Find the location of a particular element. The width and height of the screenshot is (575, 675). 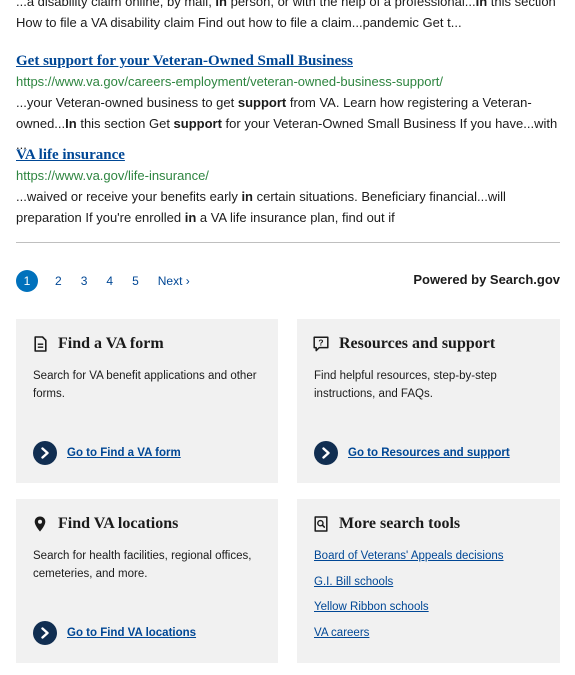

go-to-find-va-locations-link: Go to Find VA locations is located at coordinates (114, 633).